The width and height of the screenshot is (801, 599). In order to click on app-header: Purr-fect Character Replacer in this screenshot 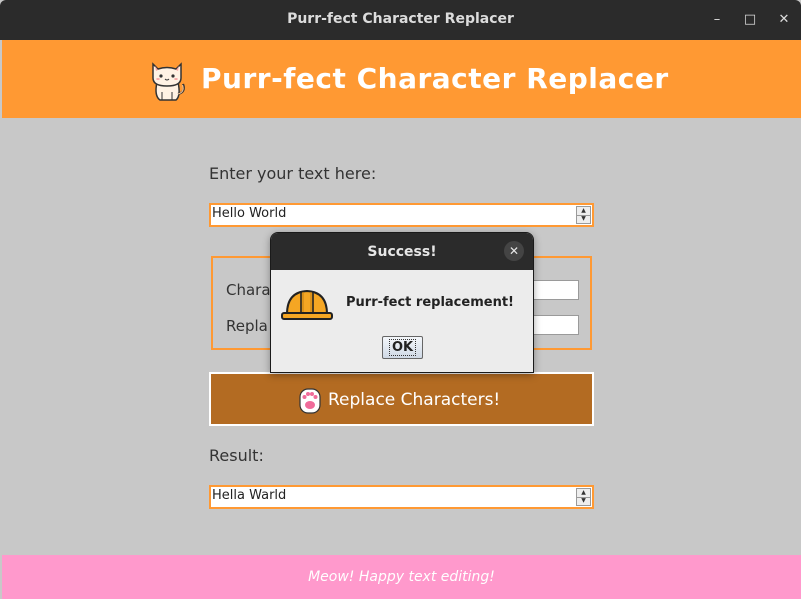, I will do `click(401, 79)`.